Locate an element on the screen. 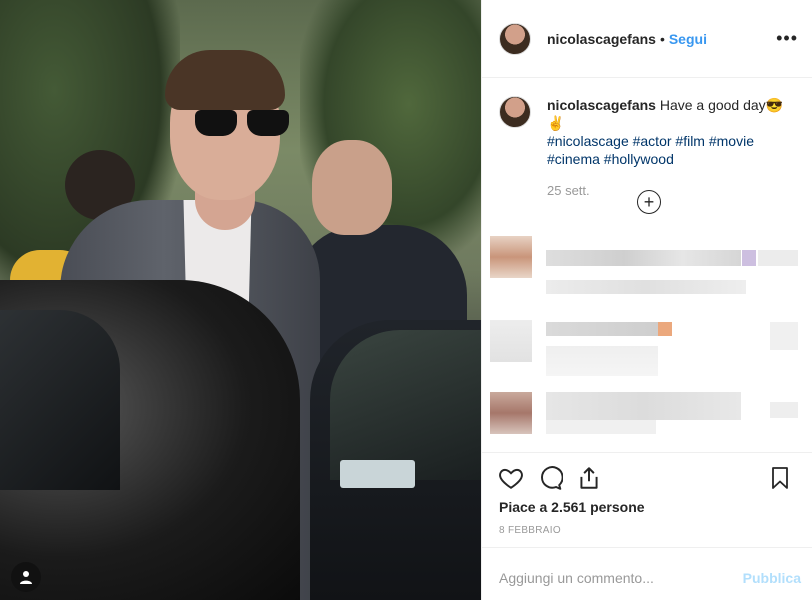 The height and width of the screenshot is (600, 812). heart-icon is located at coordinates (511, 478).